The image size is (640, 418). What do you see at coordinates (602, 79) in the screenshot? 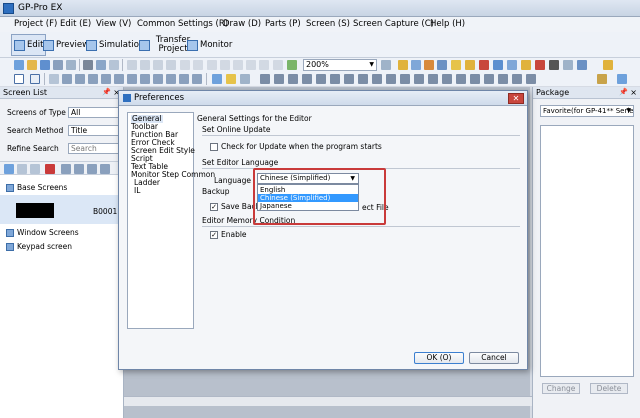
I see `package-icon` at bounding box center [602, 79].